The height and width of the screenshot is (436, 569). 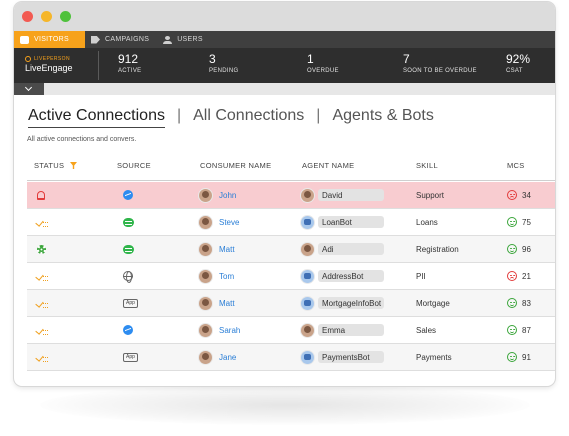 What do you see at coordinates (284, 89) in the screenshot?
I see `collapse-bar` at bounding box center [284, 89].